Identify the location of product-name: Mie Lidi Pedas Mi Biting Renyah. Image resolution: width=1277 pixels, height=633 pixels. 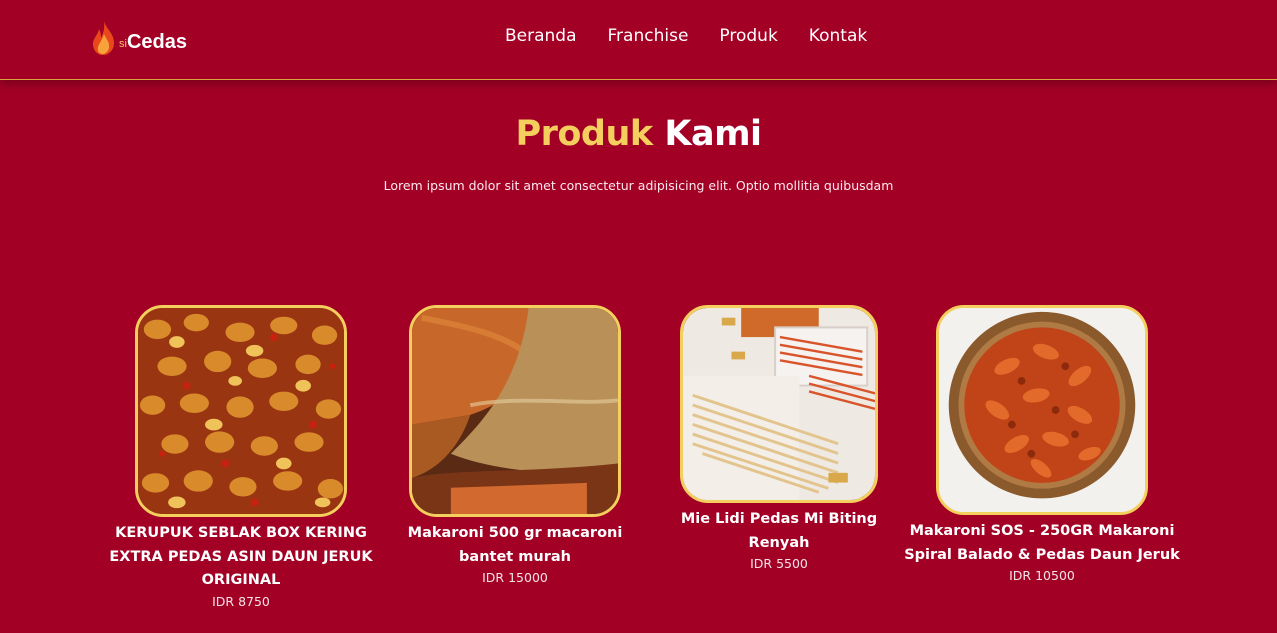
(779, 531).